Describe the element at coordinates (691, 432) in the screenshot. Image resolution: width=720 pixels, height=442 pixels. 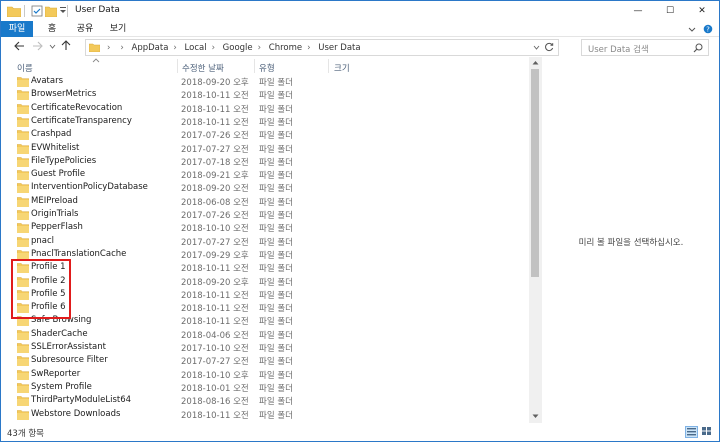
I see `details-view-icon` at that location.